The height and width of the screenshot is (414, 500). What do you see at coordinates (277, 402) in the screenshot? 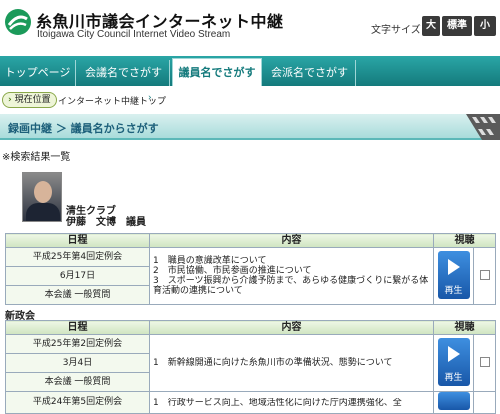
I see `content-item: 1 行政サービス向上、地域活性化に向けた庁内連携強化、全` at bounding box center [277, 402].